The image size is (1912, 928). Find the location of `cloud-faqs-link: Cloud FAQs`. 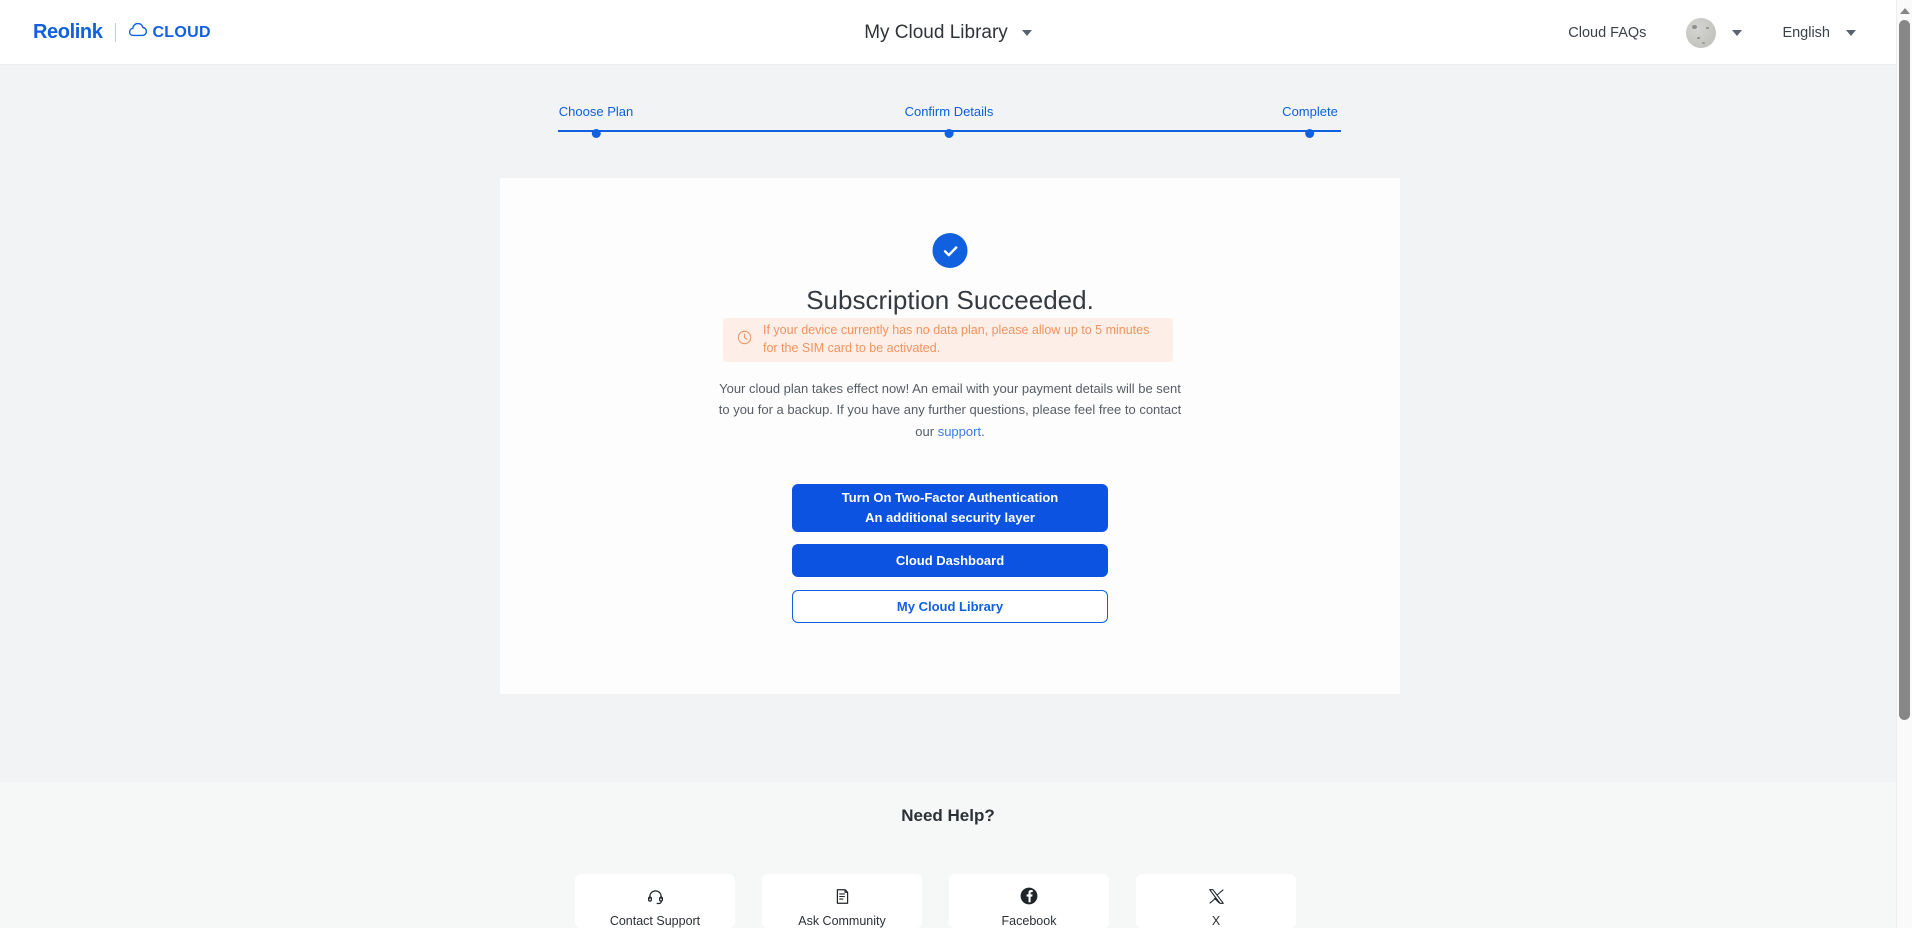

cloud-faqs-link: Cloud FAQs is located at coordinates (1607, 33).